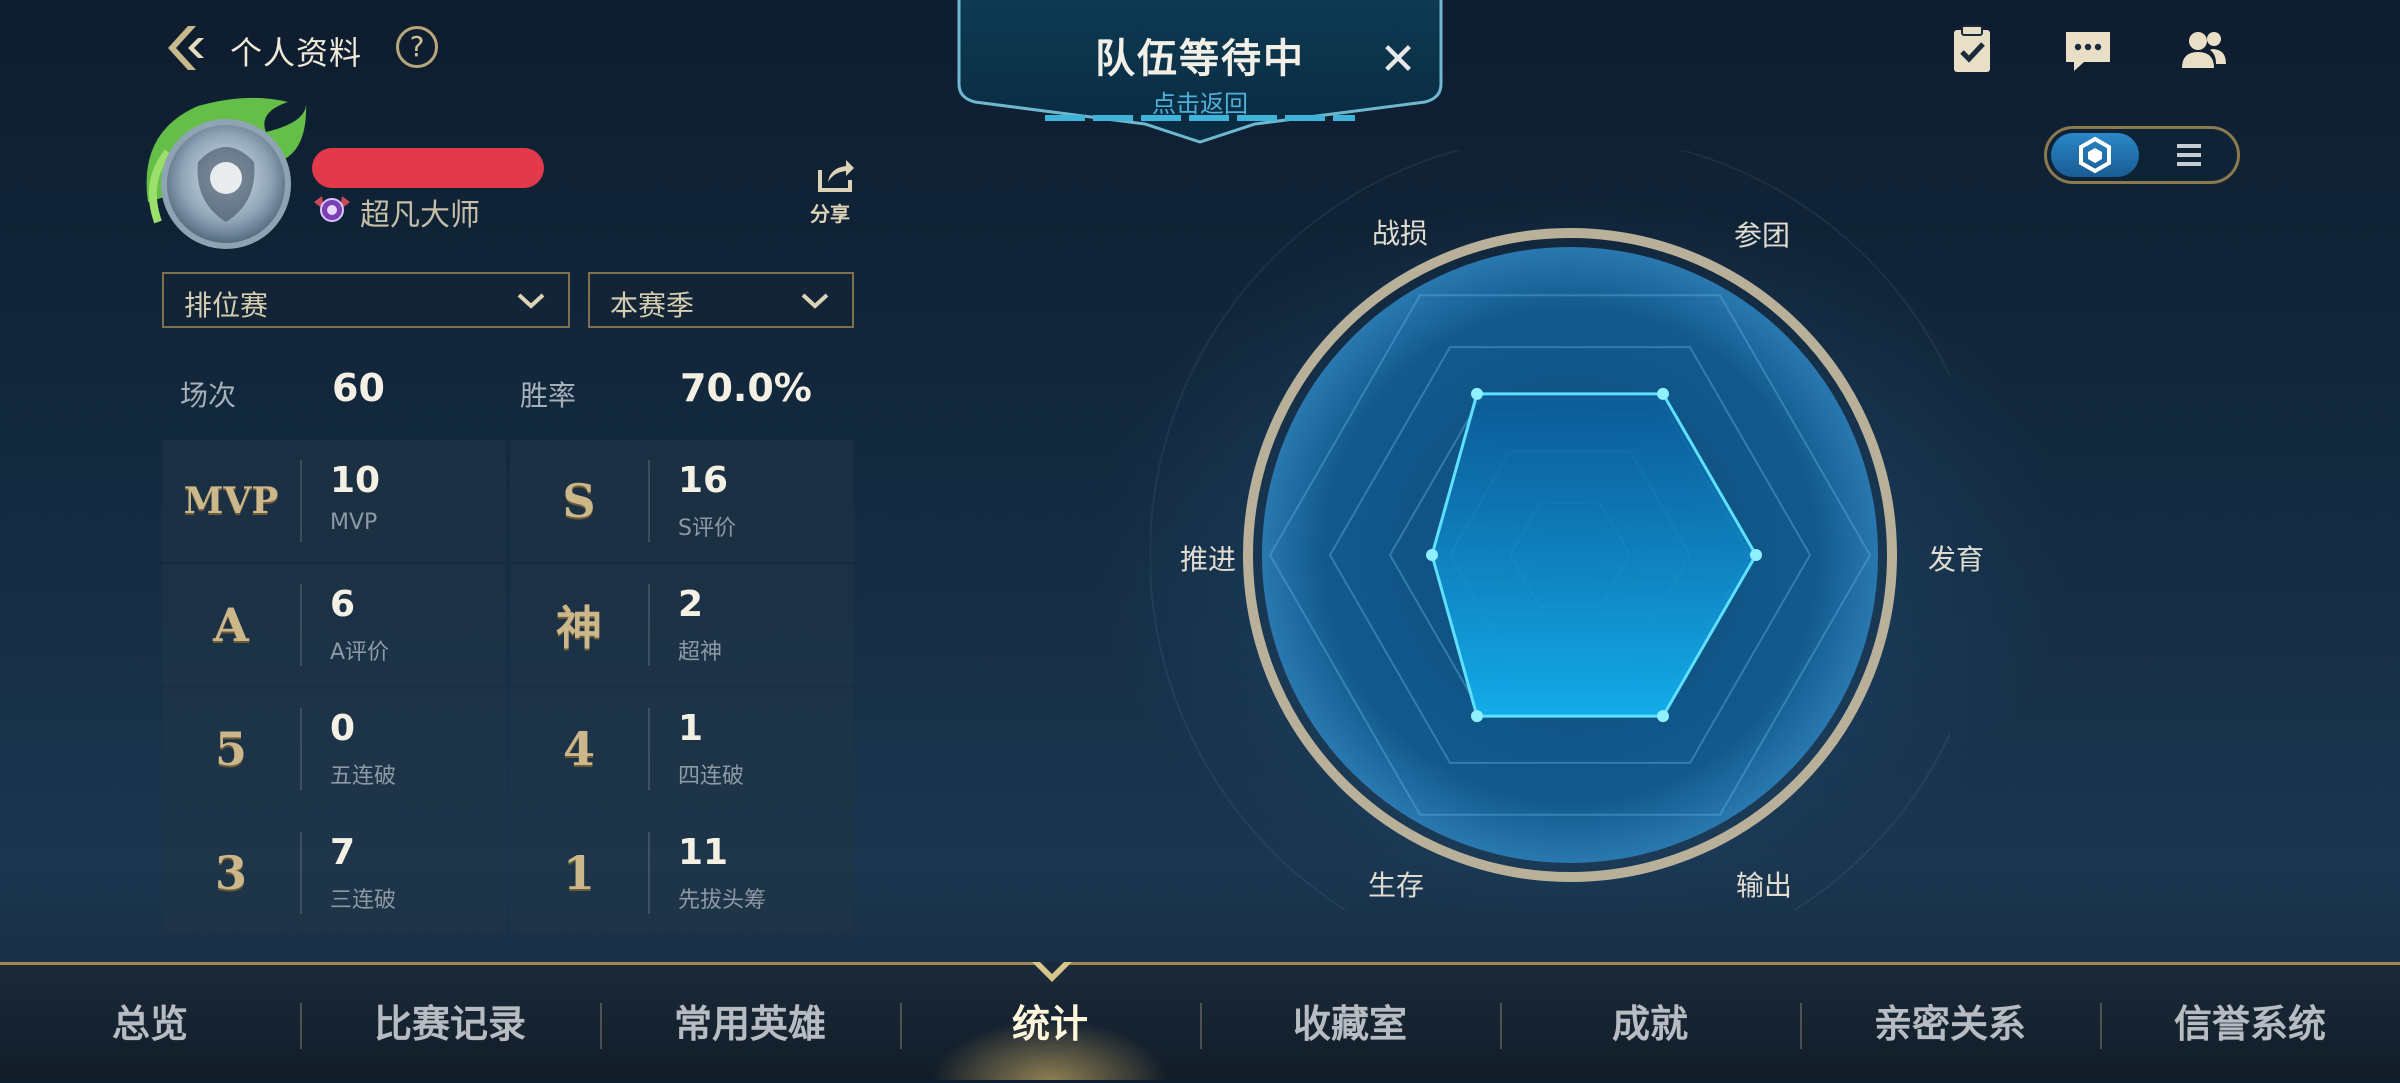 This screenshot has width=2400, height=1083. I want to click on penta-badge: 5, so click(230, 749).